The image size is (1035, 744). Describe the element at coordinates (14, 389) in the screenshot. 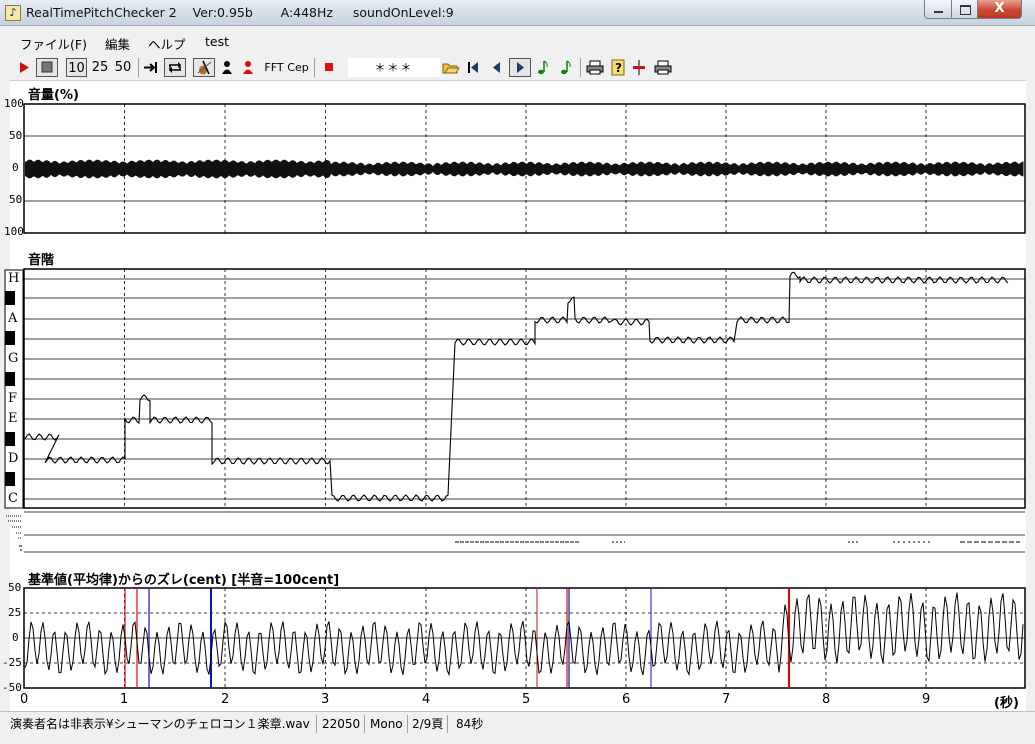

I see `piano-keys` at that location.